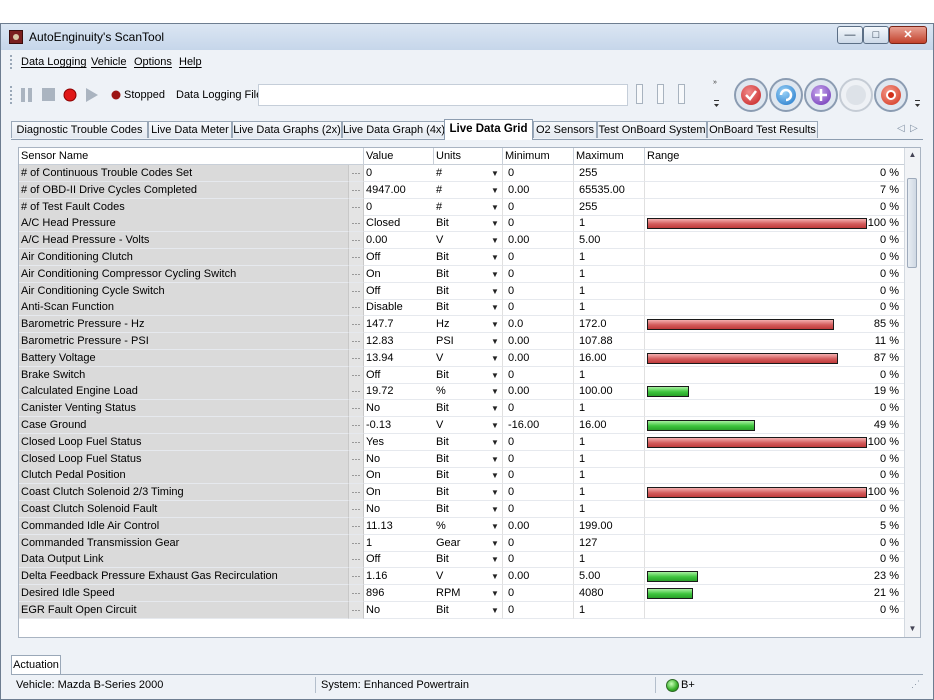  What do you see at coordinates (652, 129) in the screenshot?
I see `tab-test-onboard-system: Test OnBoard System` at bounding box center [652, 129].